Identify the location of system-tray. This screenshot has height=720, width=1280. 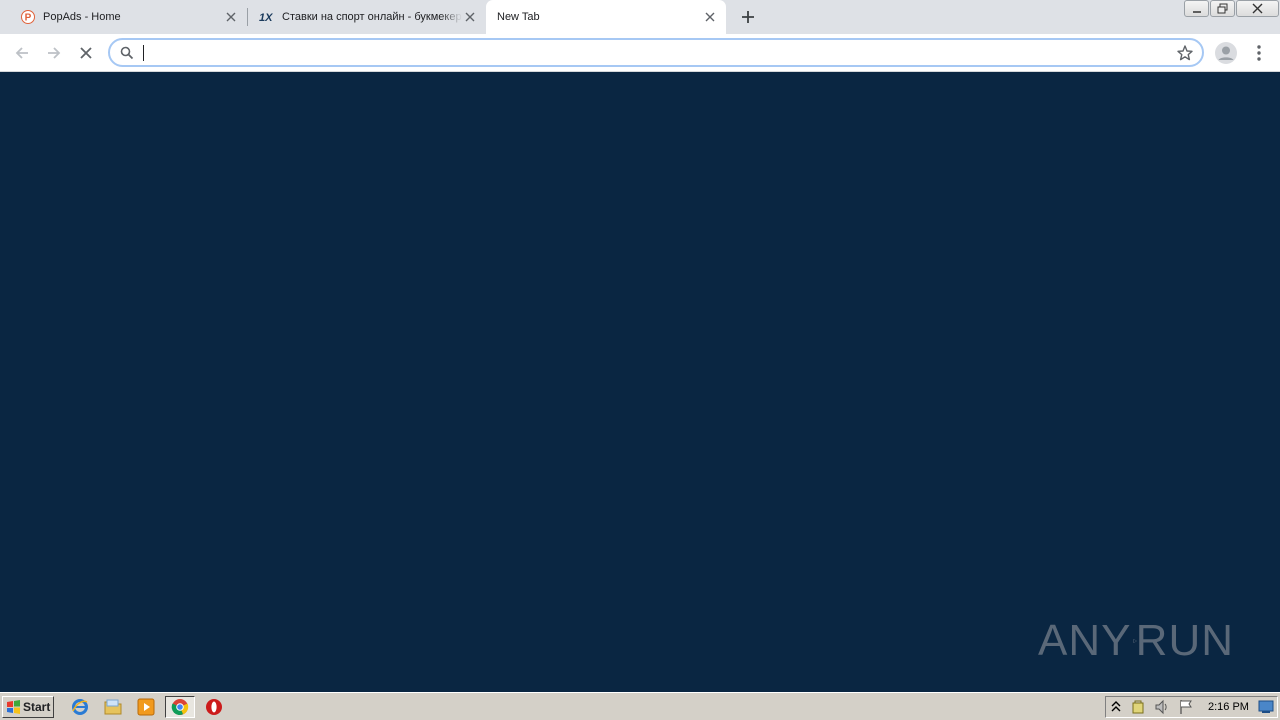
(1191, 707).